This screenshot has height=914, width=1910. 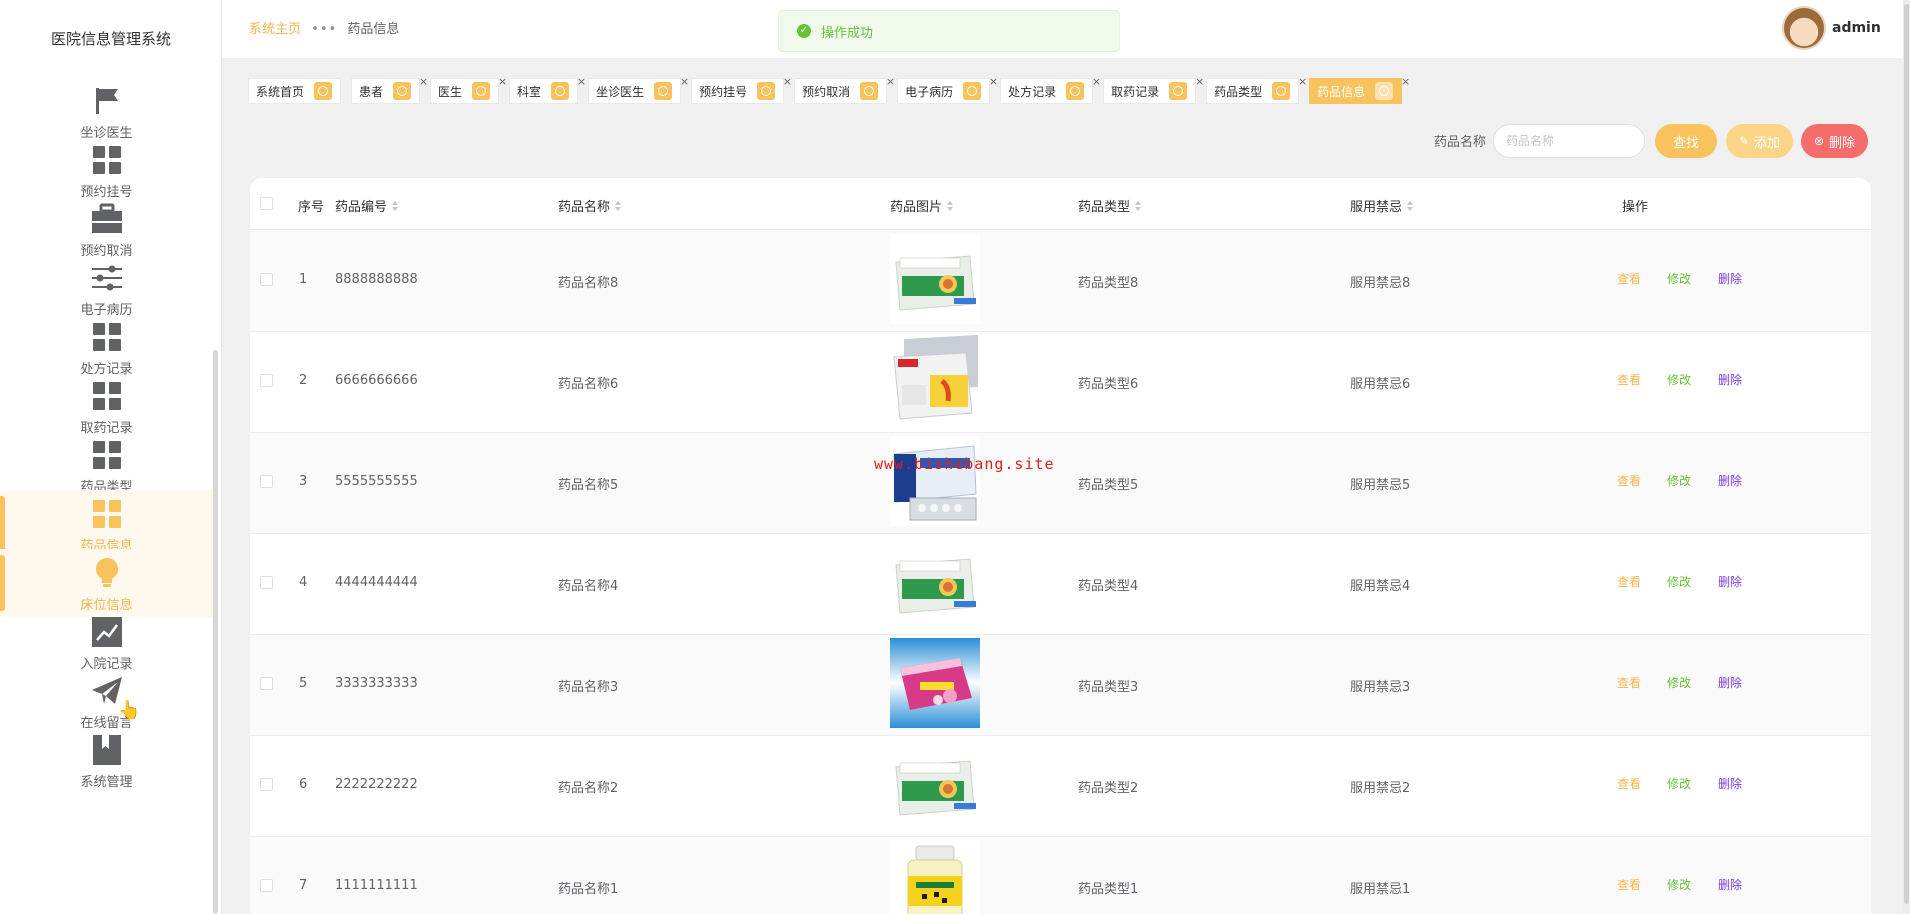 What do you see at coordinates (1804, 28) in the screenshot?
I see `avatar` at bounding box center [1804, 28].